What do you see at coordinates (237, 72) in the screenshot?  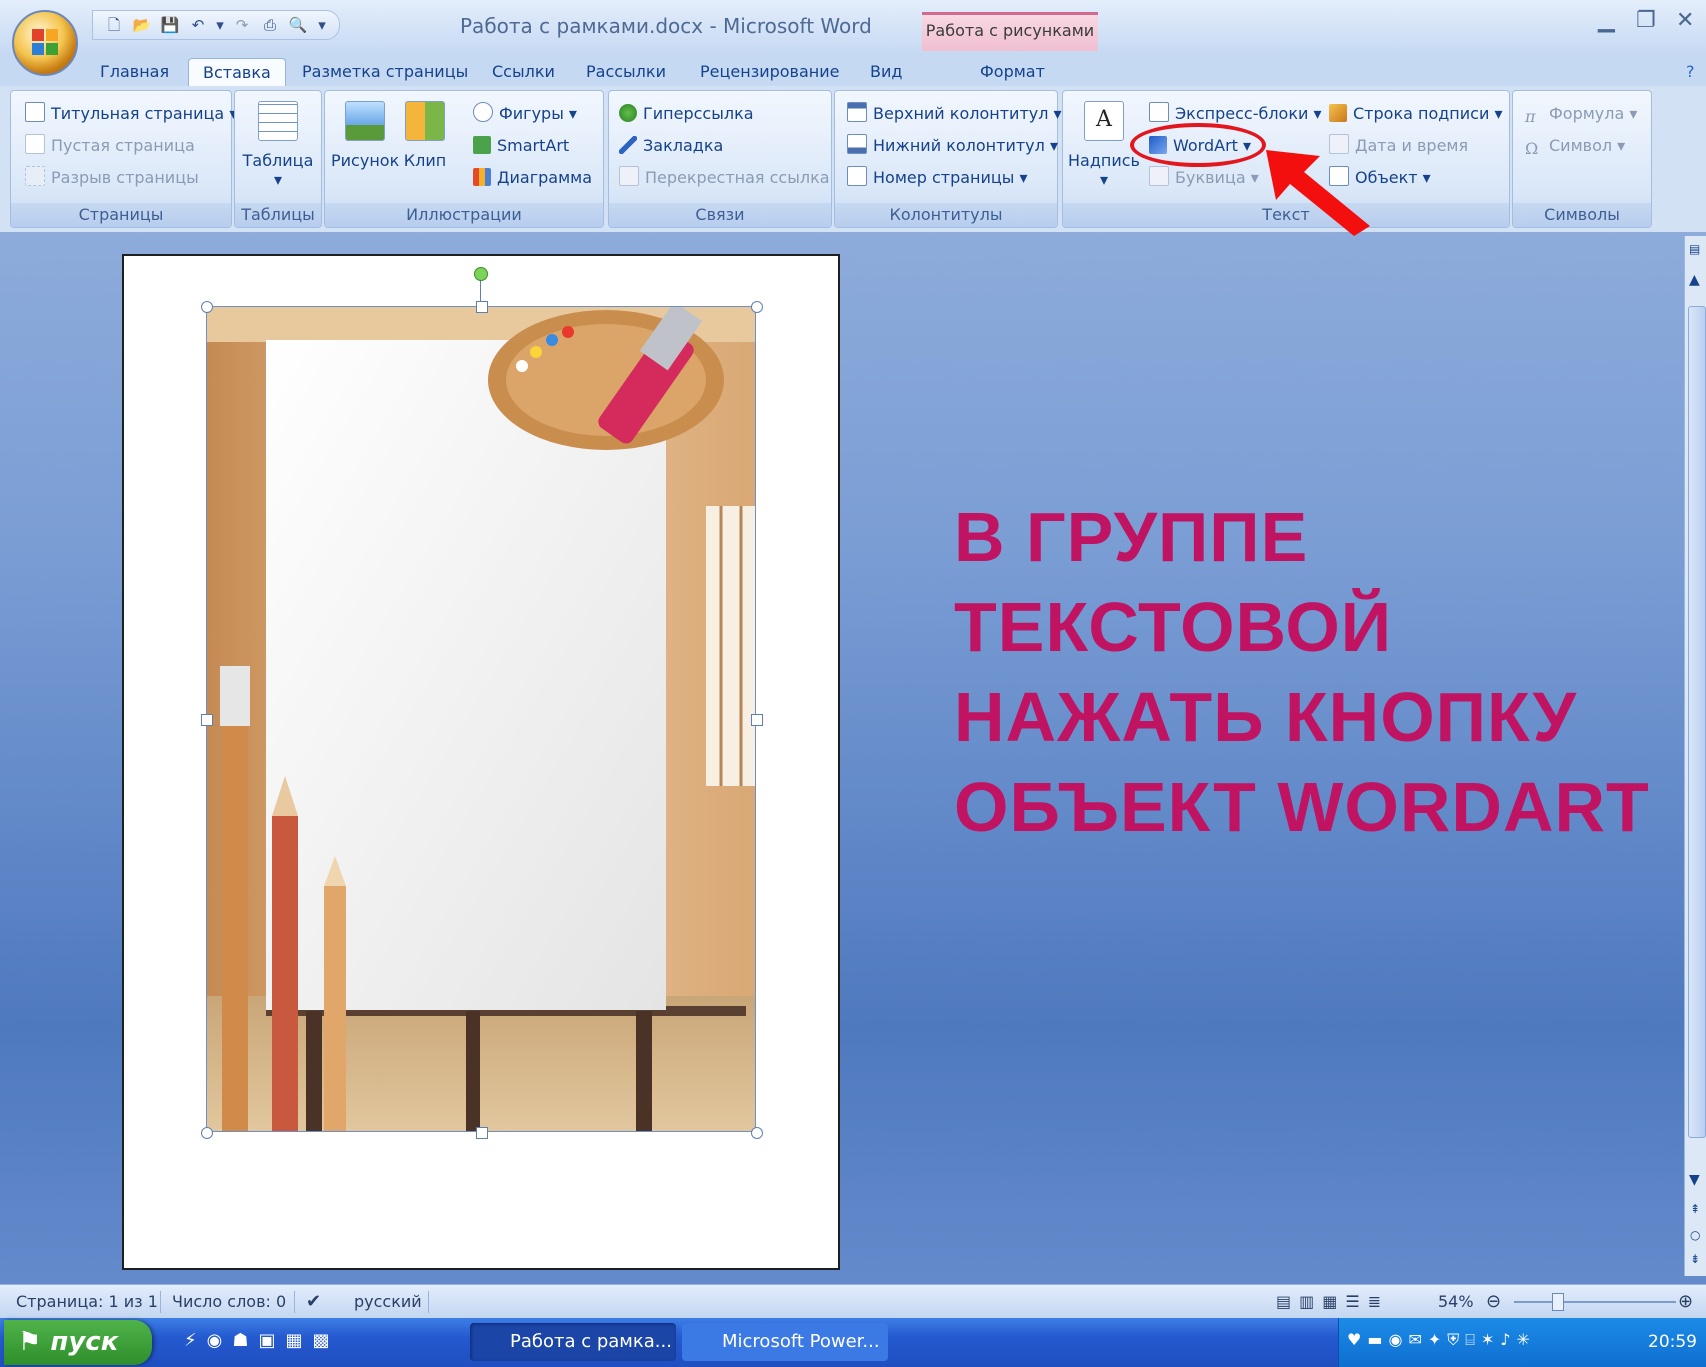 I see `tab-insert: Вставка` at bounding box center [237, 72].